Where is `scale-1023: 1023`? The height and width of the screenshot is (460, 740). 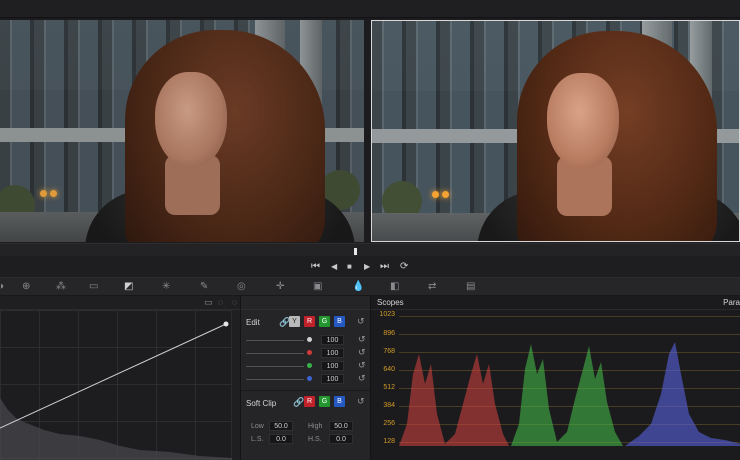
scale-1023: 1023 is located at coordinates (387, 314).